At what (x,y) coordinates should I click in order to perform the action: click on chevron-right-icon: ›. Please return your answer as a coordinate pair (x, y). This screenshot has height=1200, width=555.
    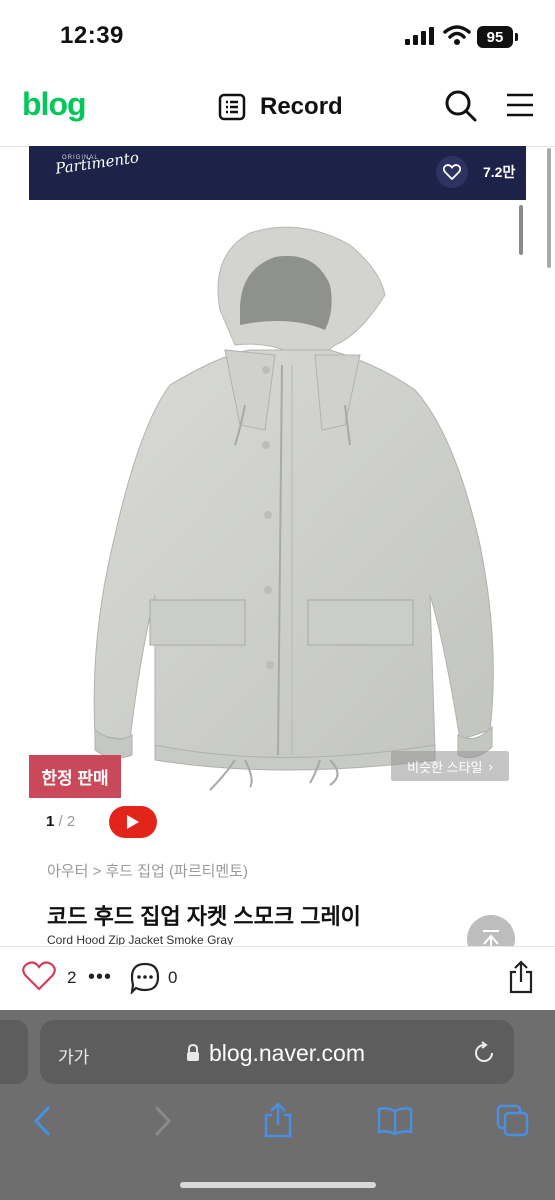
    Looking at the image, I should click on (490, 766).